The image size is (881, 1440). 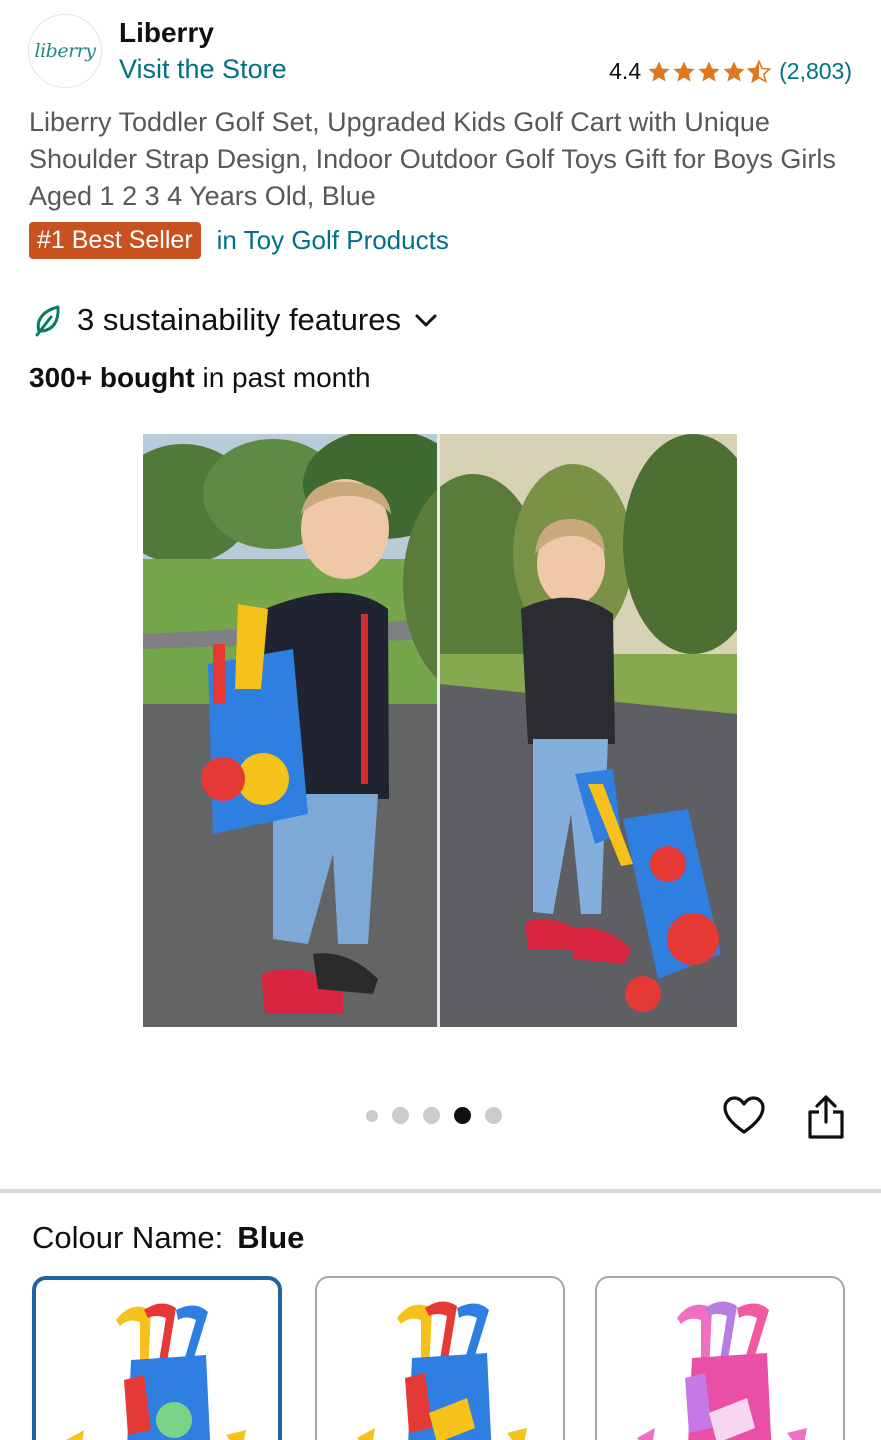 What do you see at coordinates (239, 319) in the screenshot?
I see `sustainability-label: 3 sustainability features` at bounding box center [239, 319].